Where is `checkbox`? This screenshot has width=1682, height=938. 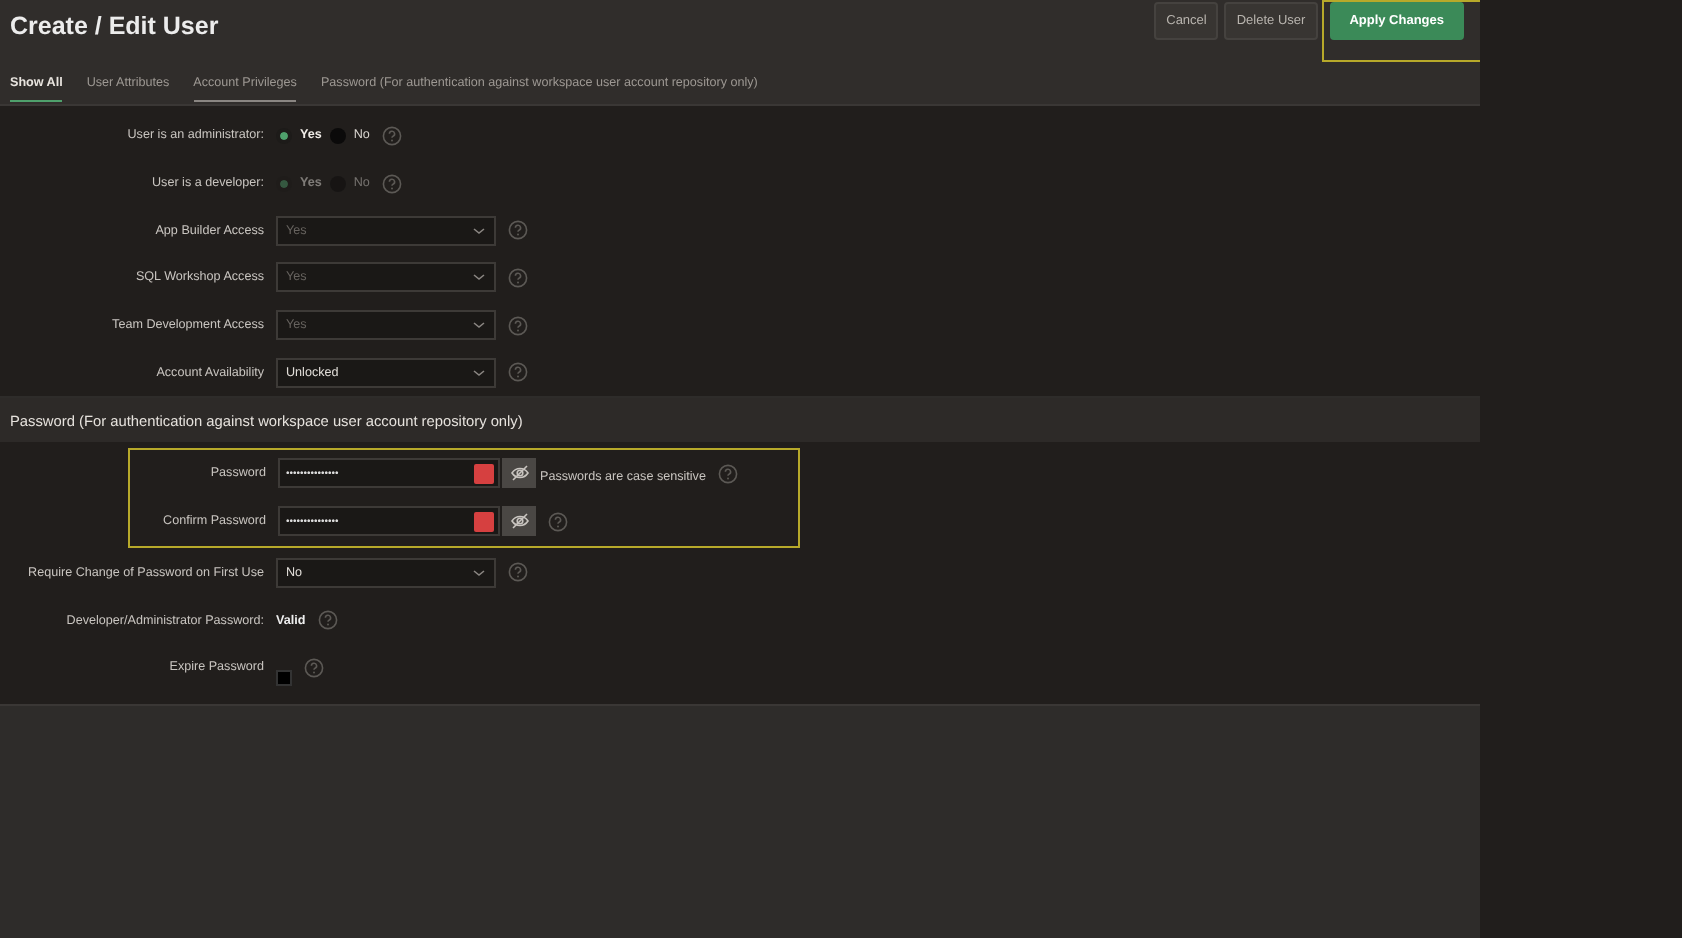
checkbox is located at coordinates (284, 677).